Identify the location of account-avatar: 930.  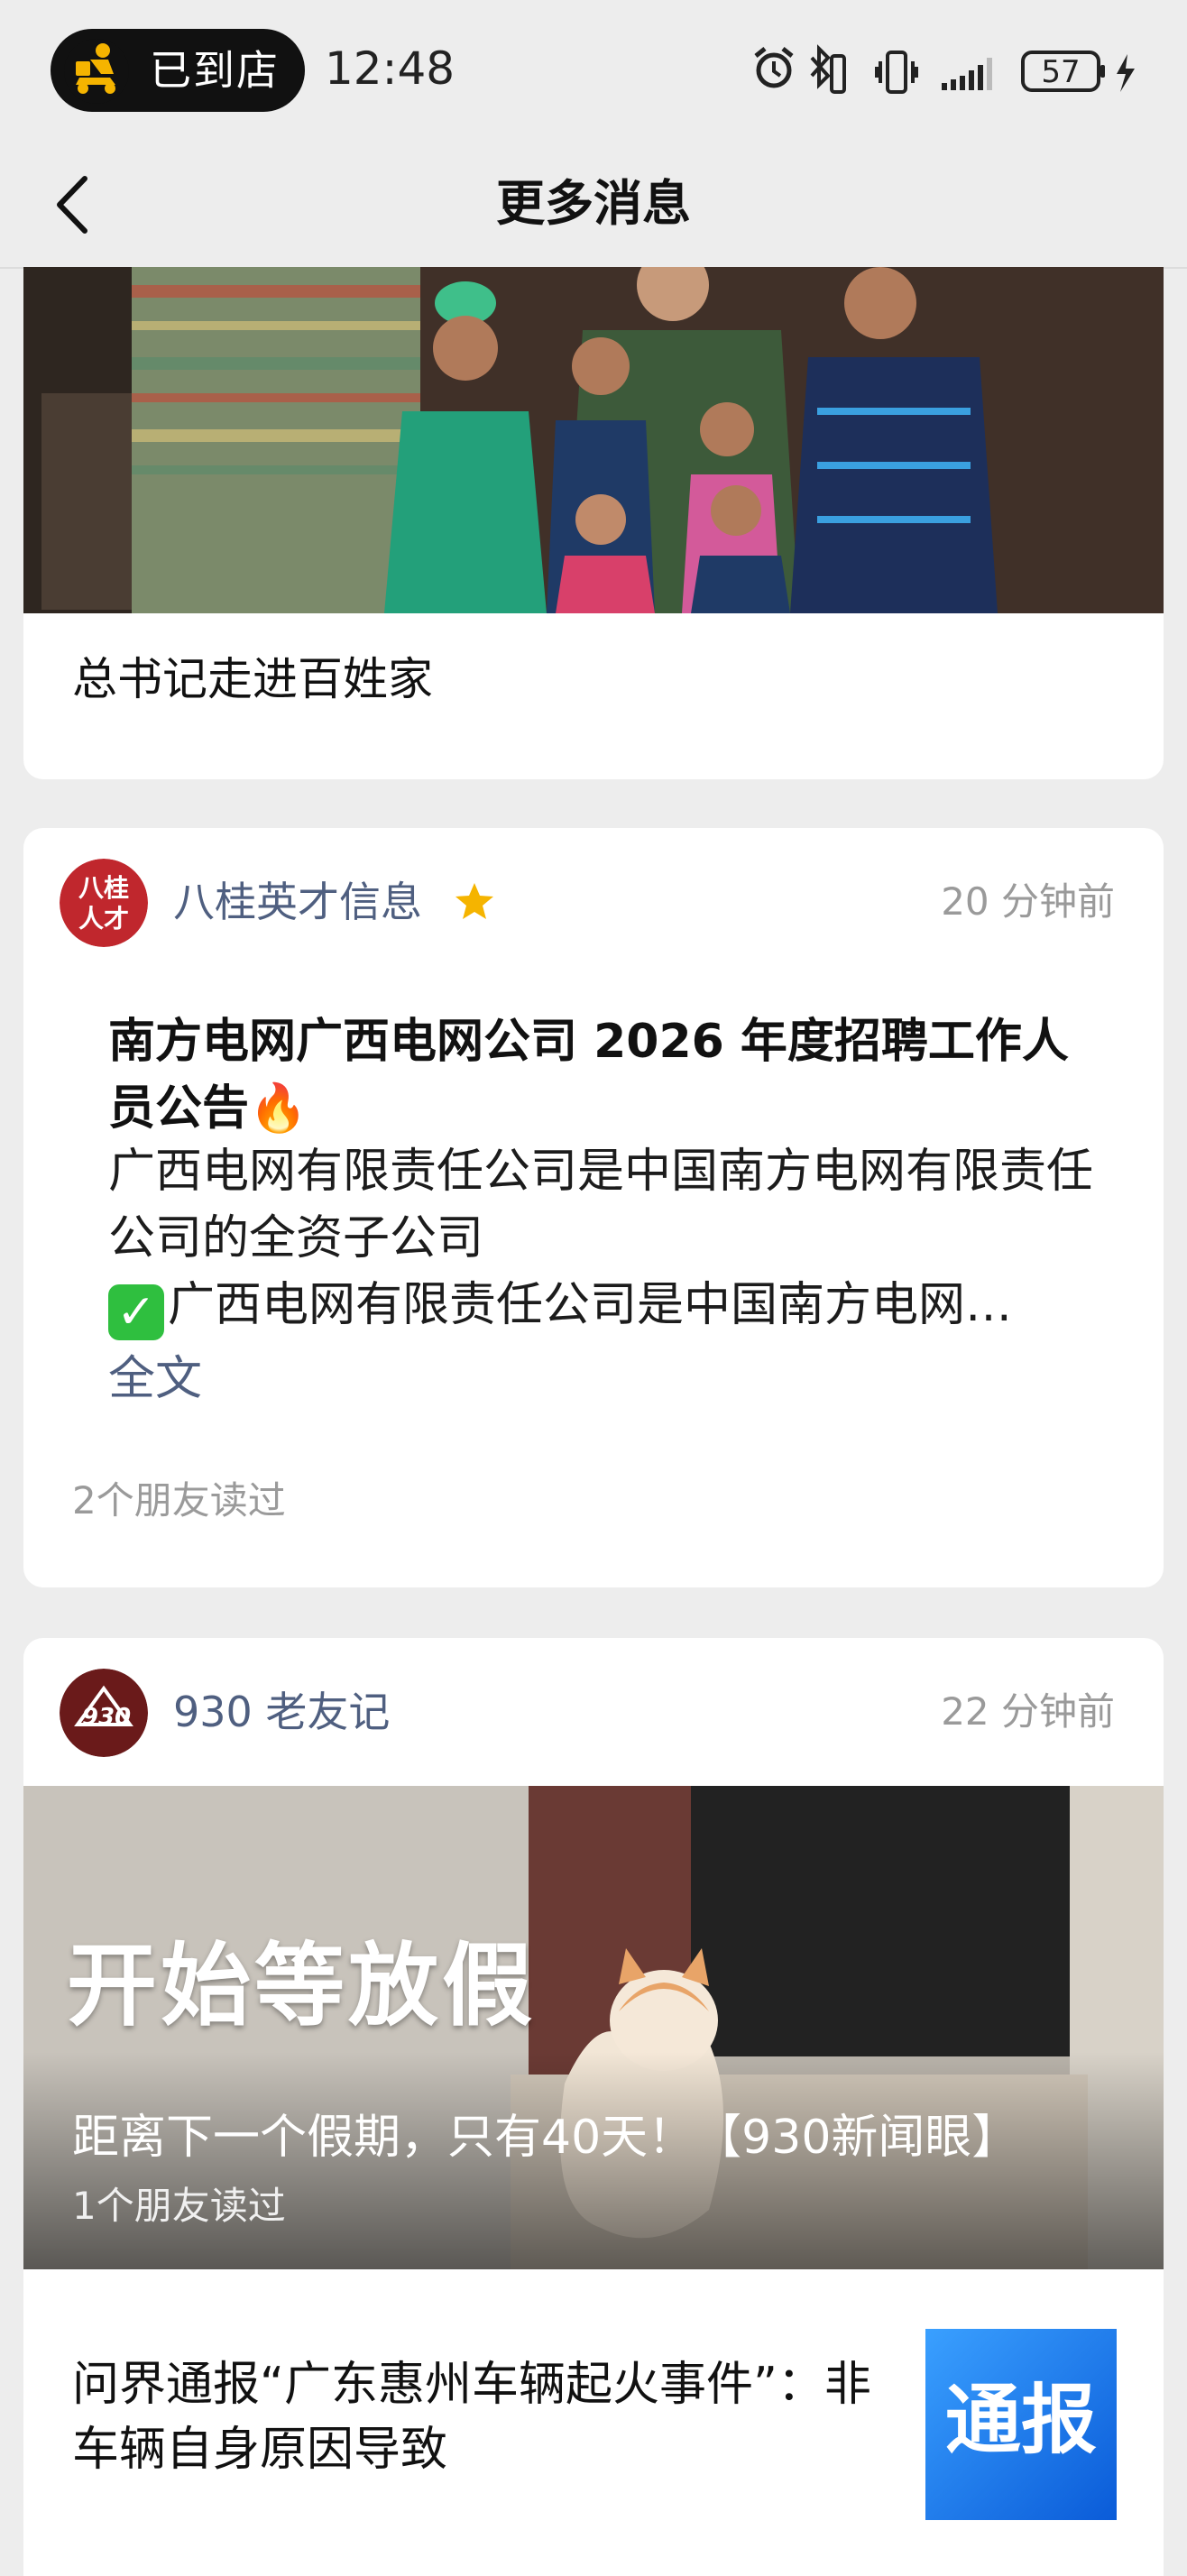
(104, 1713).